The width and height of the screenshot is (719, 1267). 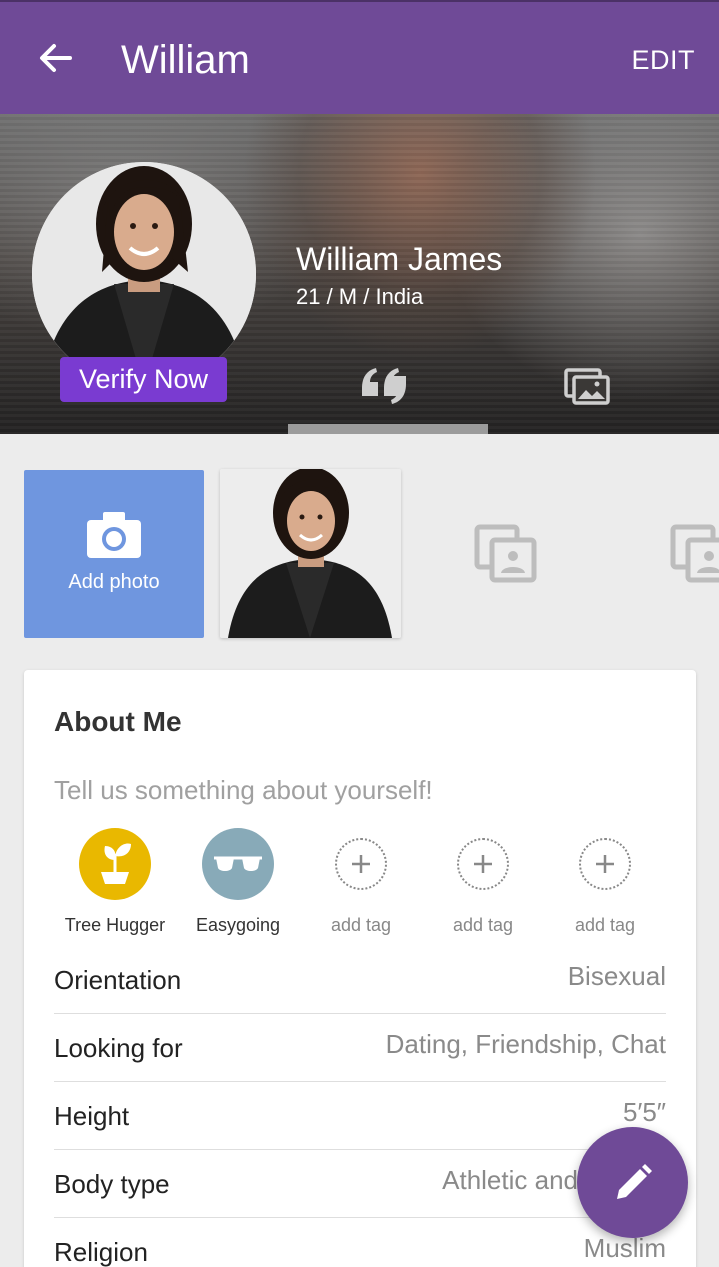 What do you see at coordinates (92, 1116) in the screenshot?
I see `field-label: Height` at bounding box center [92, 1116].